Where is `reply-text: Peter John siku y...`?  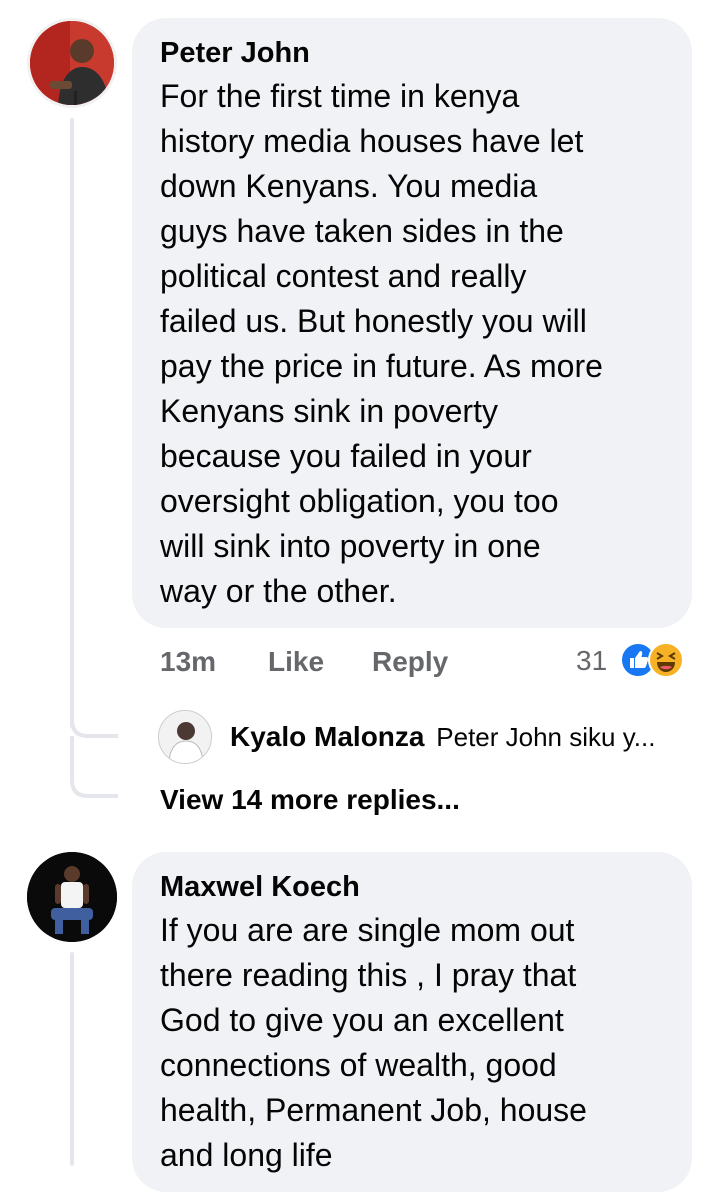
reply-text: Peter John siku y... is located at coordinates (546, 737).